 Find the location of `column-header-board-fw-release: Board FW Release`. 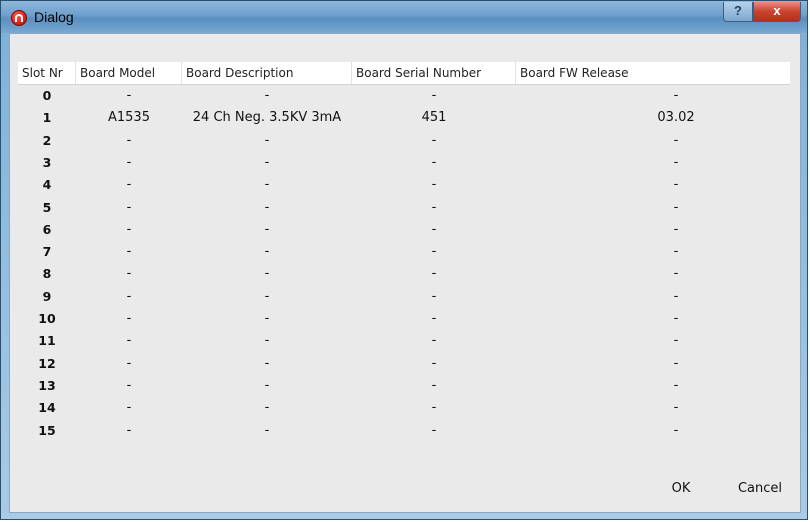

column-header-board-fw-release: Board FW Release is located at coordinates (653, 73).